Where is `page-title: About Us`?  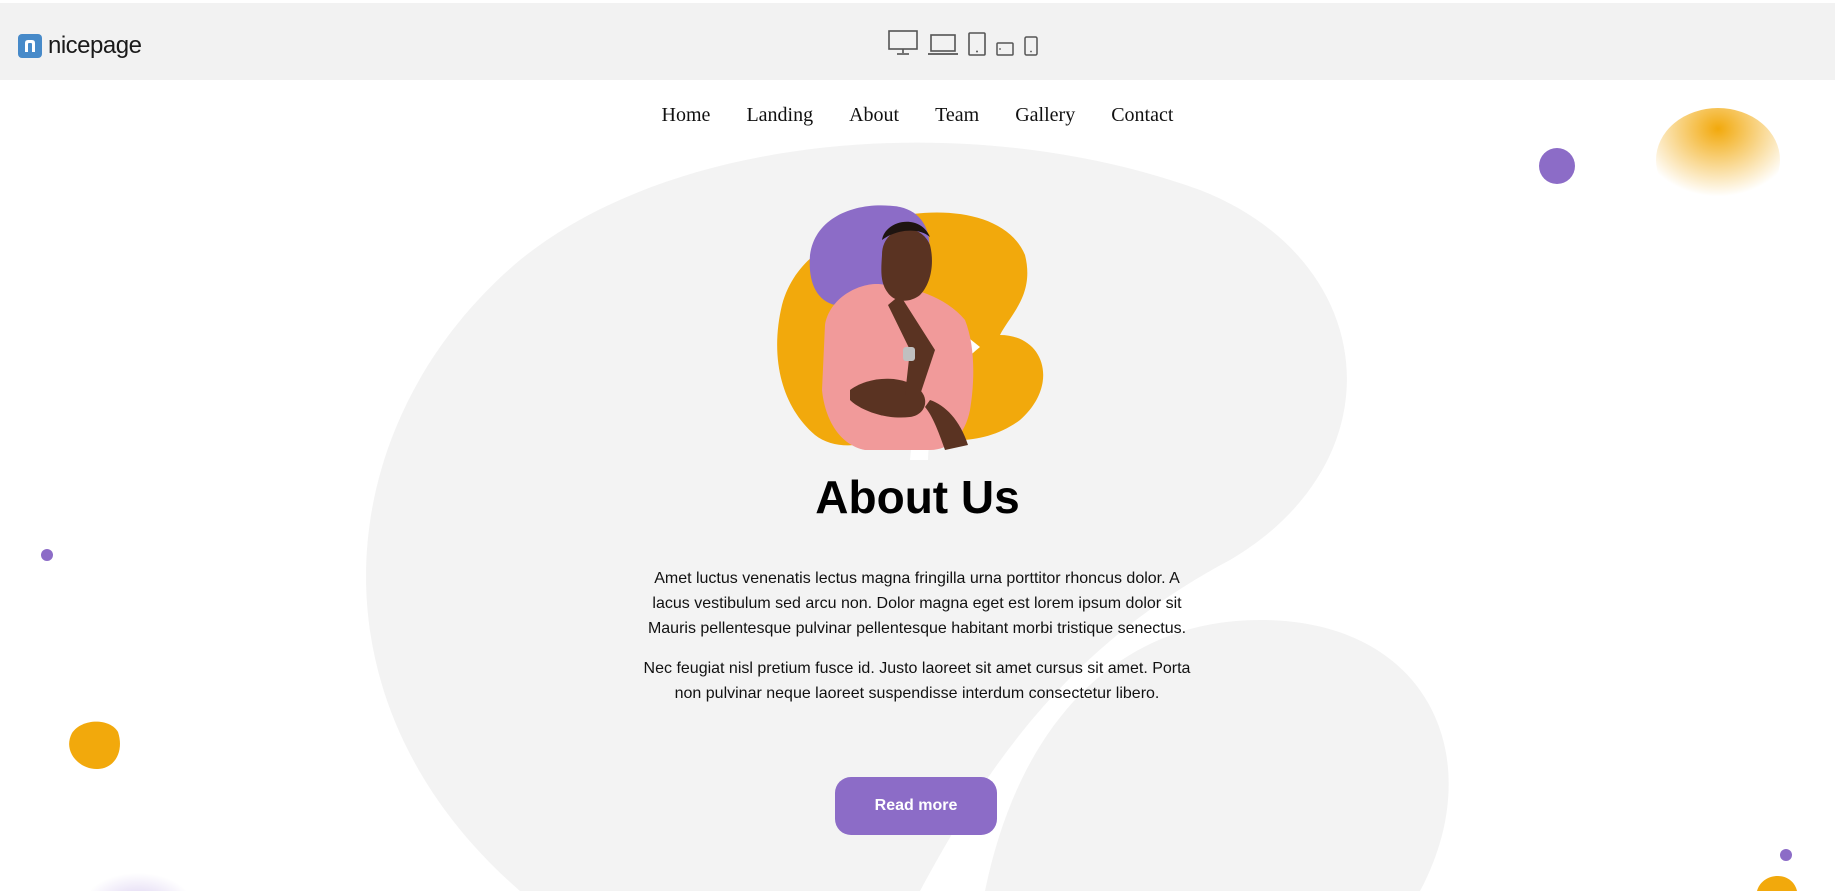 page-title: About Us is located at coordinates (917, 497).